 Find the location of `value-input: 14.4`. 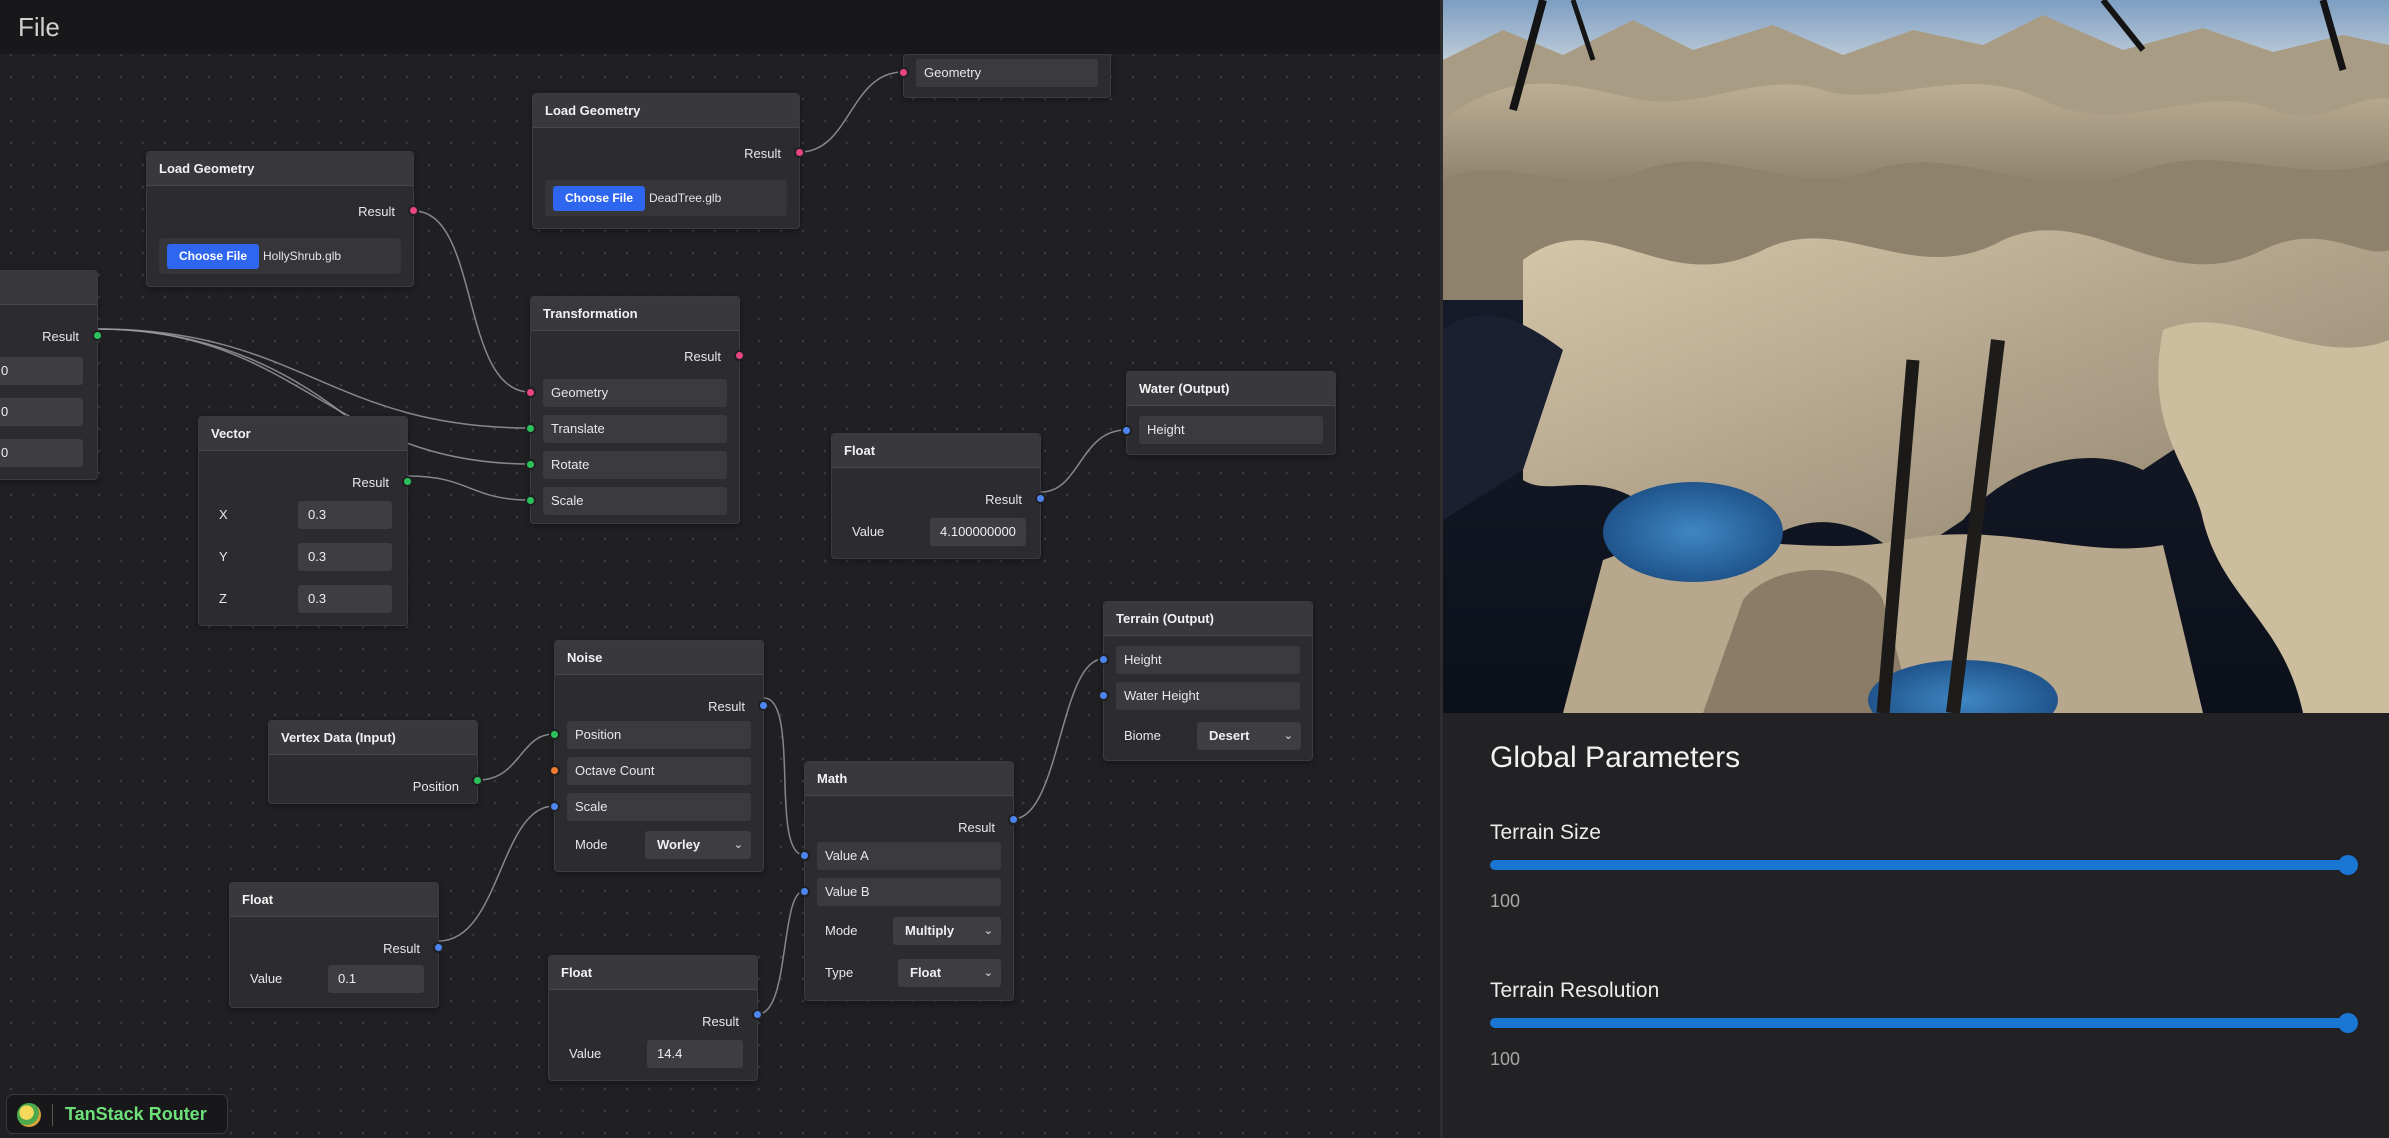

value-input: 14.4 is located at coordinates (695, 1054).